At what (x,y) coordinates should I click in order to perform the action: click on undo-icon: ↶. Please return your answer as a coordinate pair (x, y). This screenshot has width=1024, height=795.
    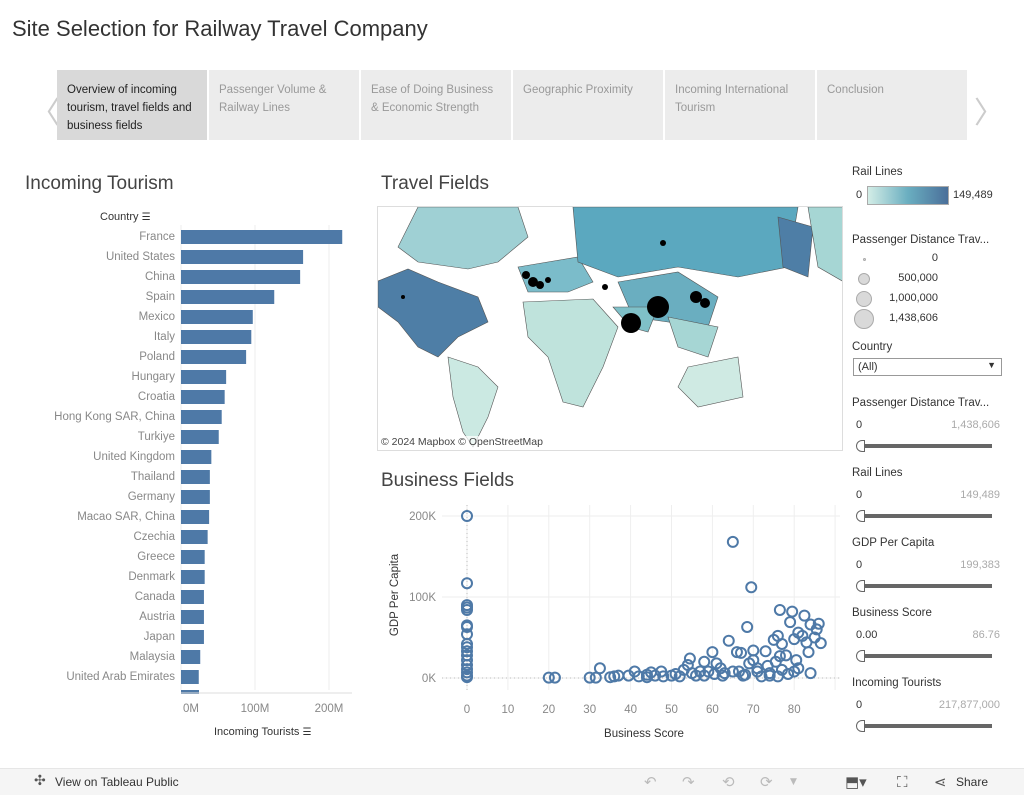
    Looking at the image, I should click on (650, 782).